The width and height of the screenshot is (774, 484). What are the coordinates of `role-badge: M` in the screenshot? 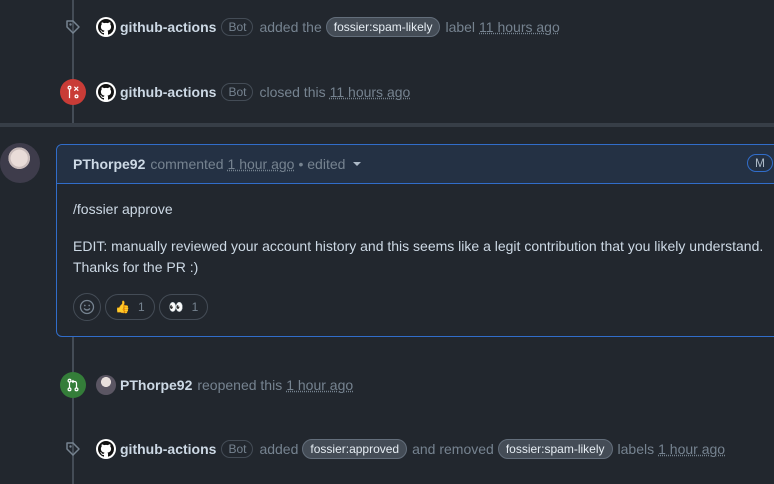 It's located at (760, 163).